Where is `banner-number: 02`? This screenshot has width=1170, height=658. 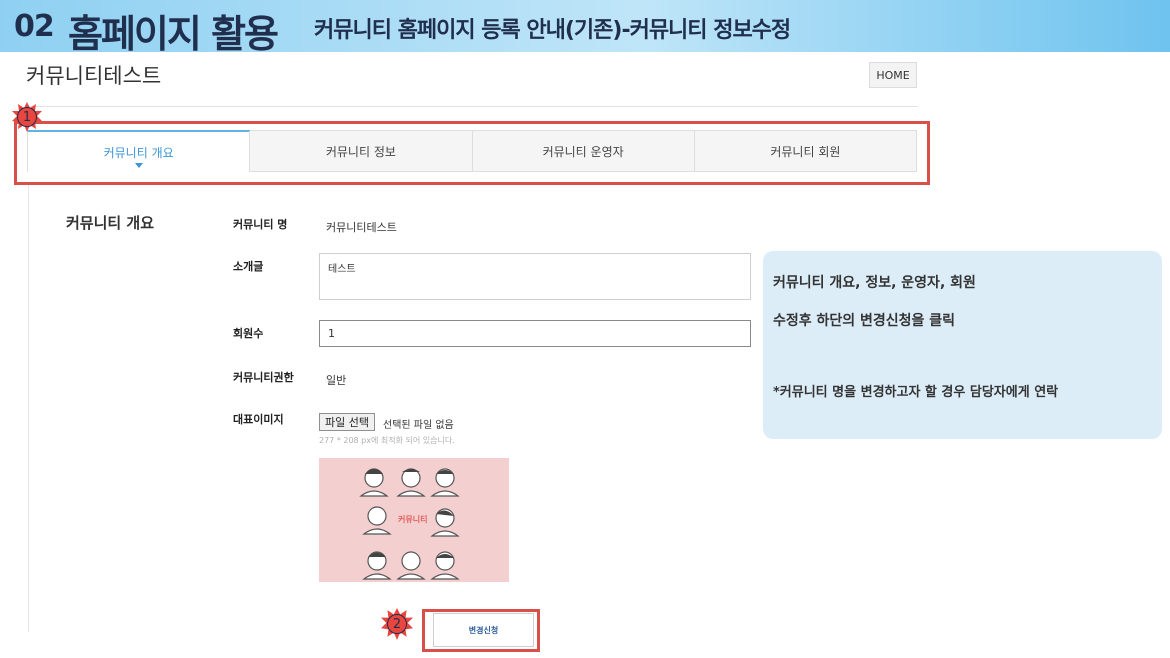 banner-number: 02 is located at coordinates (34, 26).